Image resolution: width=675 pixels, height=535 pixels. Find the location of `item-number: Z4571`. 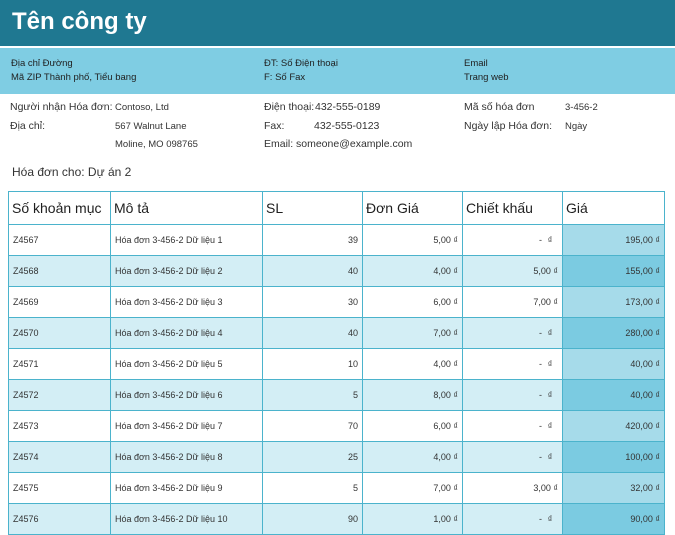

item-number: Z4571 is located at coordinates (59, 364).